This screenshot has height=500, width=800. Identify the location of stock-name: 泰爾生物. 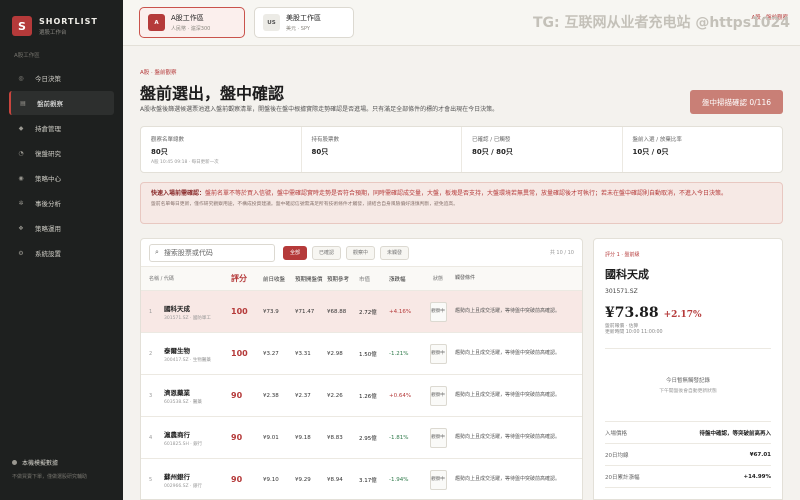
(177, 350).